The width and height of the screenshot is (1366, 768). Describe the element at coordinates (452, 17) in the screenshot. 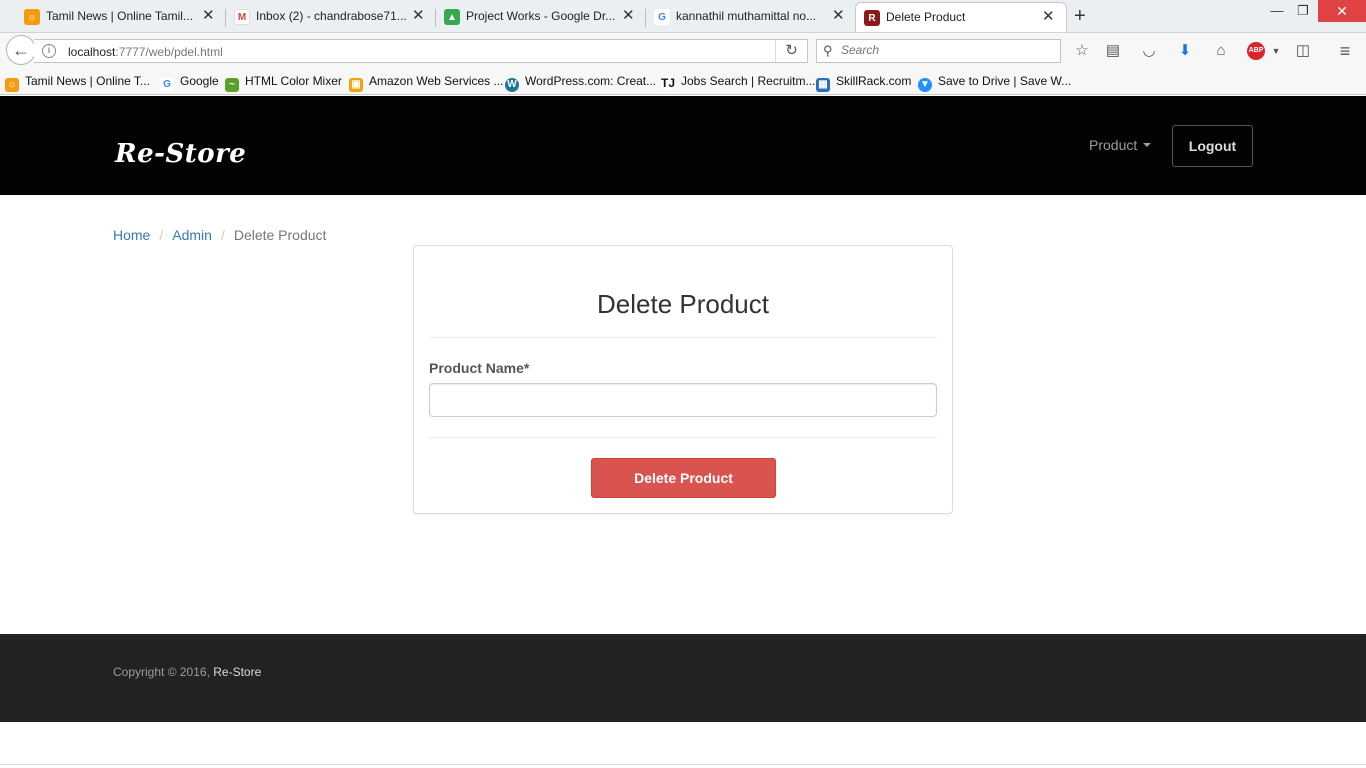

I see `drive-icon: ▲` at that location.